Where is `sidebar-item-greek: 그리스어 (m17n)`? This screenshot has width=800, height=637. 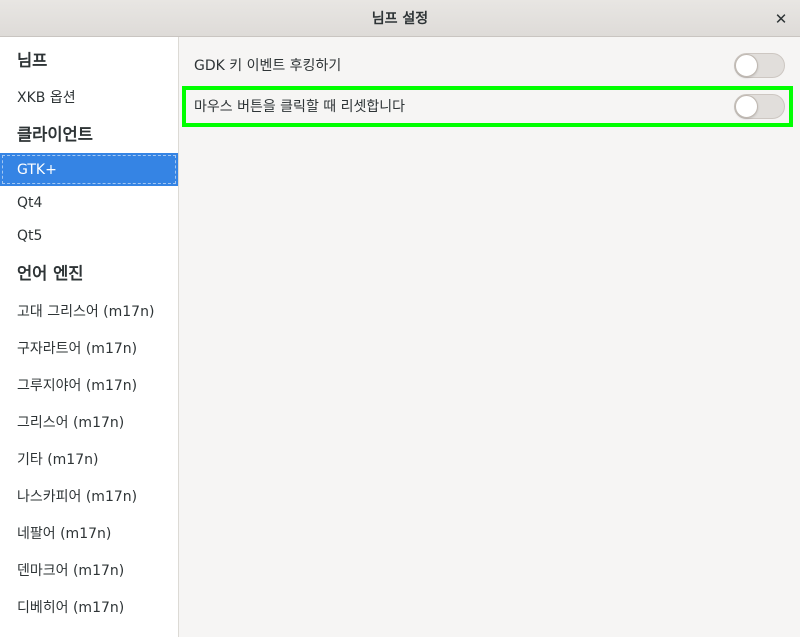 sidebar-item-greek: 그리스어 (m17n) is located at coordinates (89, 421).